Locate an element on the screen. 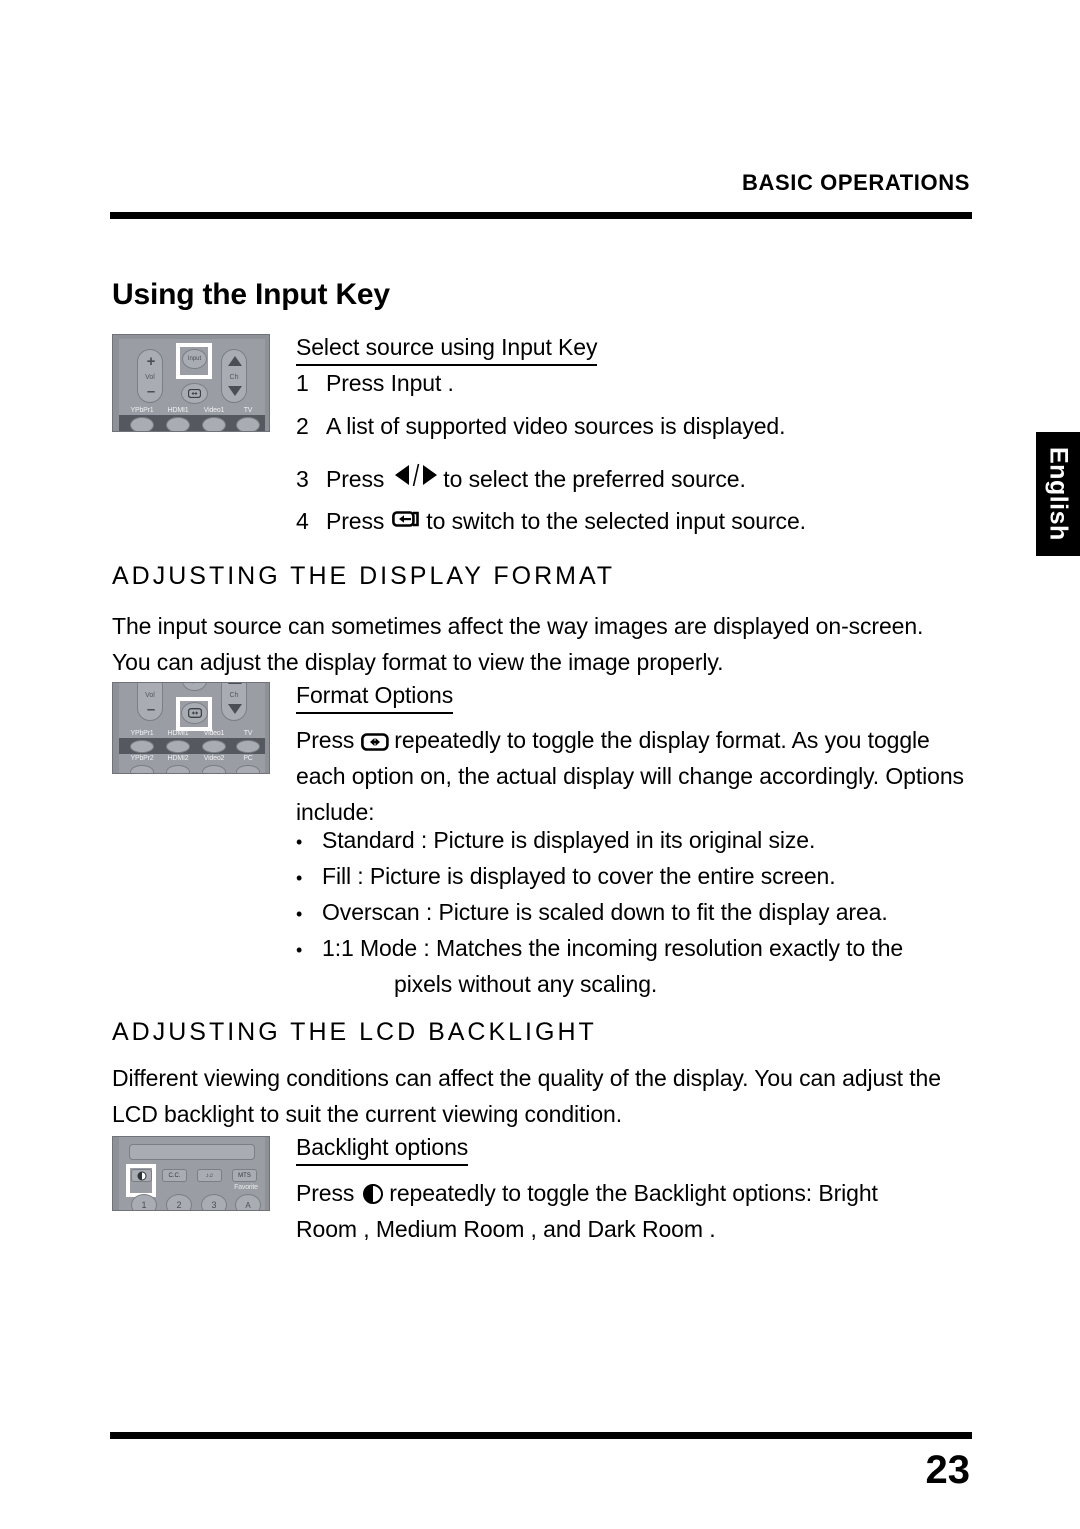 This screenshot has width=1080, height=1529. format-body-before-icon: Press is located at coordinates (325, 740).